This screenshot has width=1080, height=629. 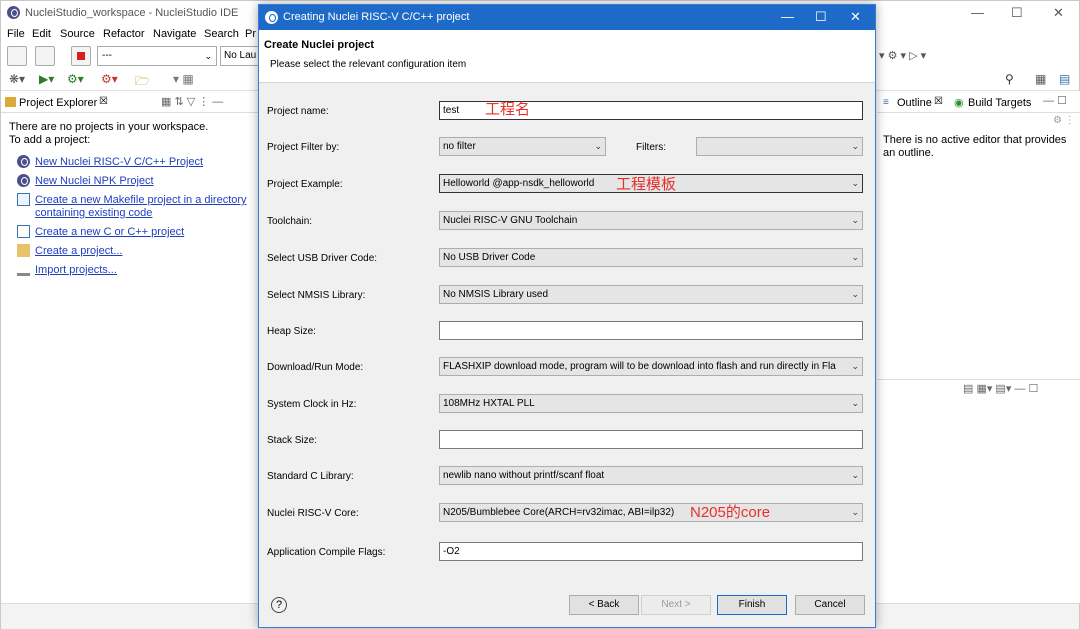 I want to click on system-clock-label: System Clock in Hz:, so click(x=312, y=404).